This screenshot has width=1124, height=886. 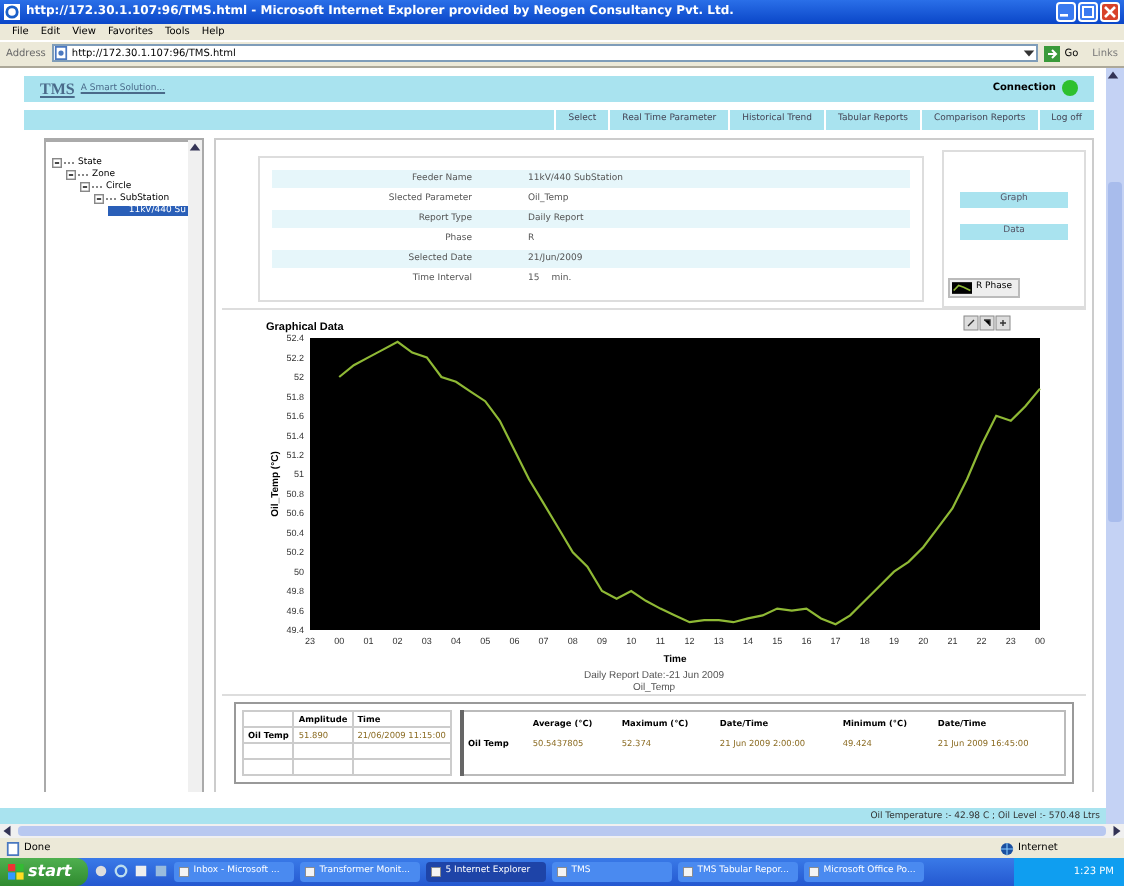 I want to click on arrow-icon, so click(x=1052, y=53).